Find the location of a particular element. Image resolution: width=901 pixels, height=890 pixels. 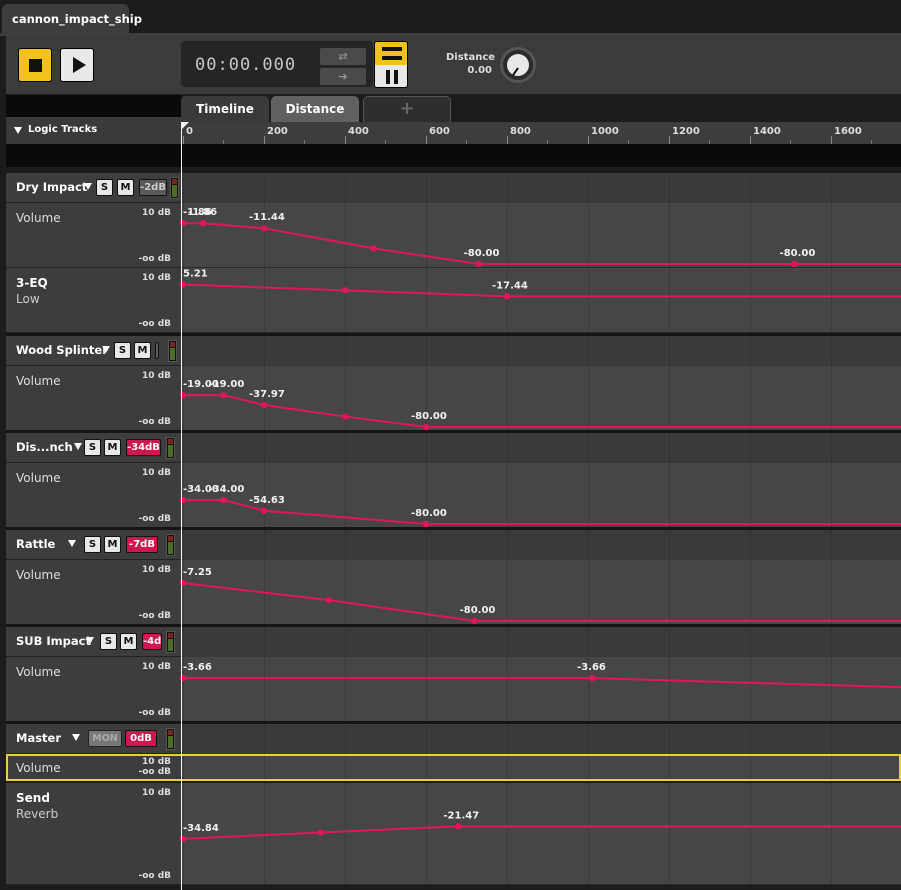

playhead-line is located at coordinates (181, 506).